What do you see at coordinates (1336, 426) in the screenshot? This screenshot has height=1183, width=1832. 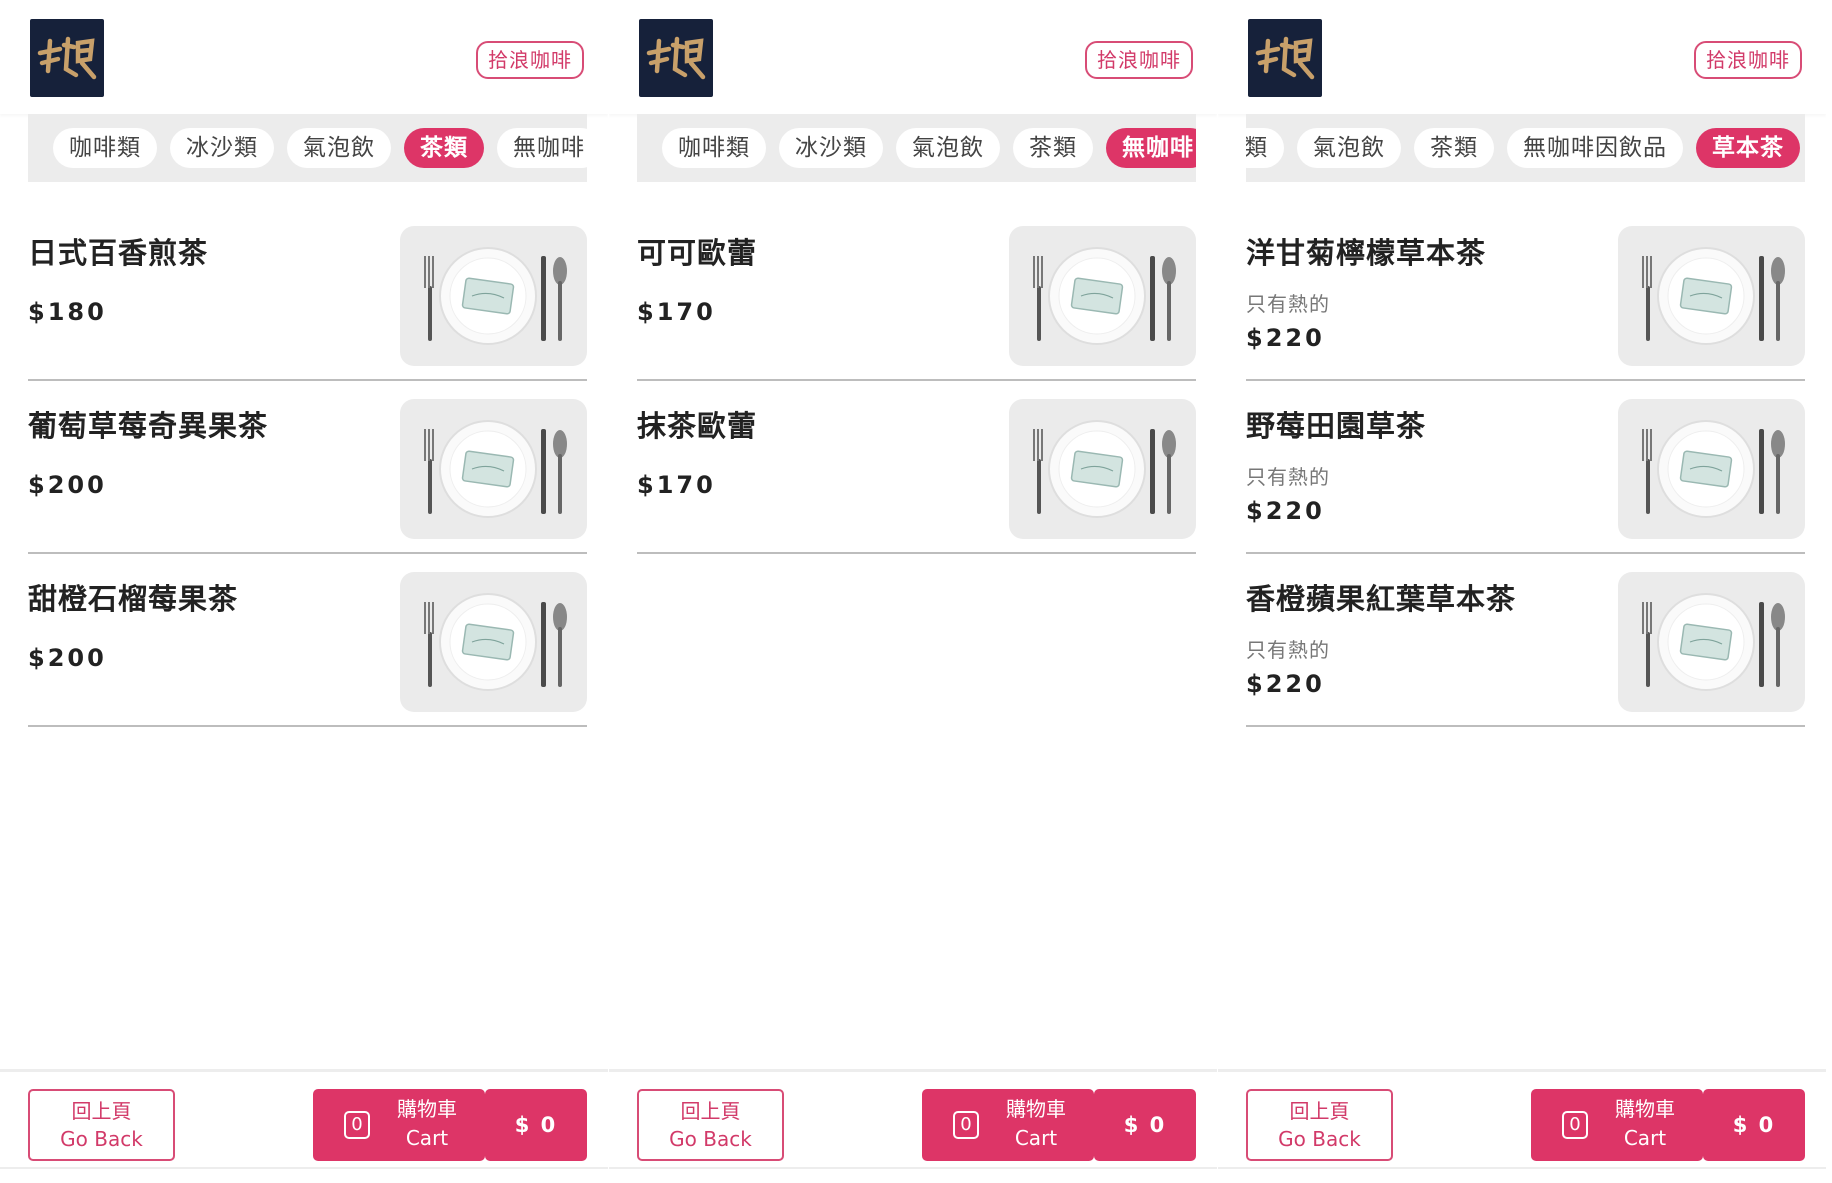 I see `item-name: 野莓田園草茶` at bounding box center [1336, 426].